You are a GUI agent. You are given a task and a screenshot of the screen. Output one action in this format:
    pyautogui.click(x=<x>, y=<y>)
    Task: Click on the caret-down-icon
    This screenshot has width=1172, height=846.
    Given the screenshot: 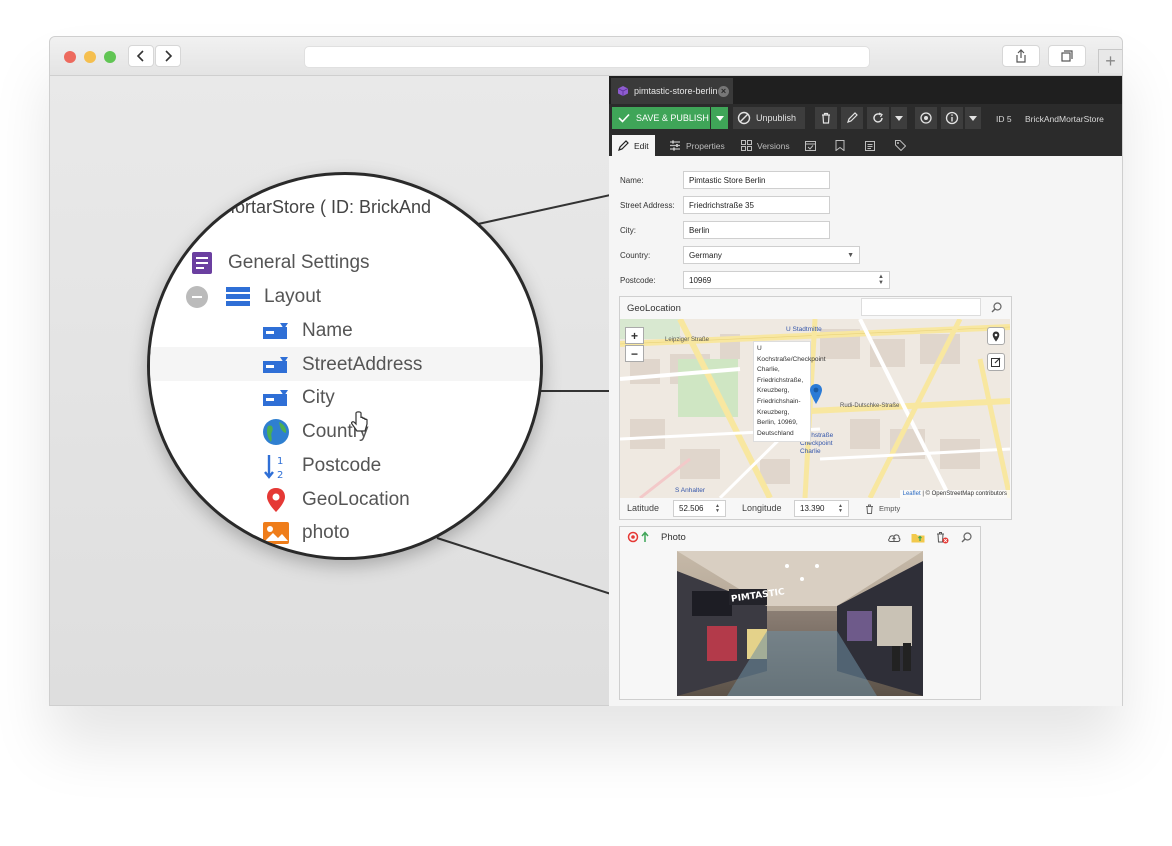 What is the action you would take?
    pyautogui.click(x=899, y=118)
    